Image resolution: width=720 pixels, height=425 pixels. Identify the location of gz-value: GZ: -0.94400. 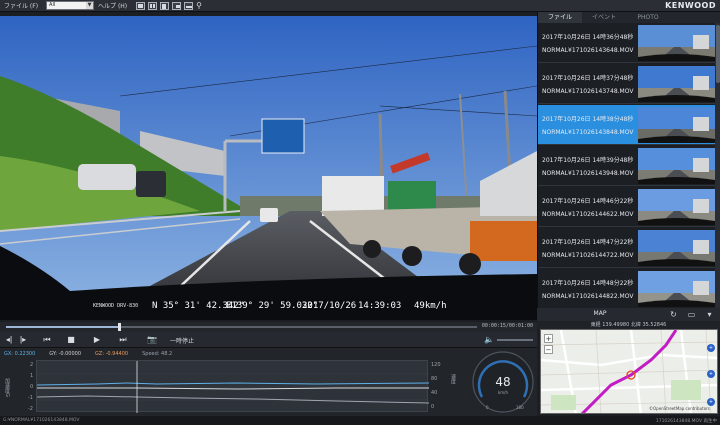
(112, 354).